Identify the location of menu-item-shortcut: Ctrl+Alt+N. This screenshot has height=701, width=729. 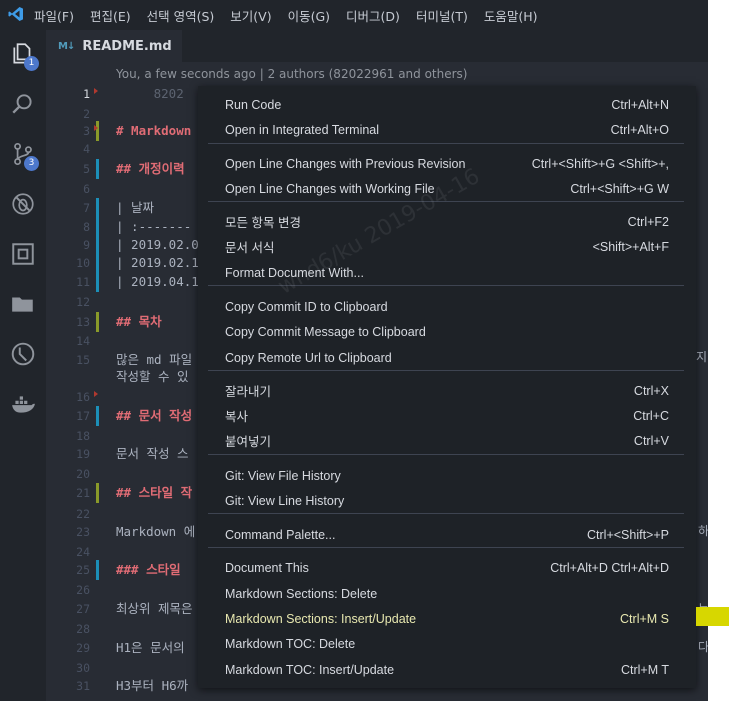
(640, 104).